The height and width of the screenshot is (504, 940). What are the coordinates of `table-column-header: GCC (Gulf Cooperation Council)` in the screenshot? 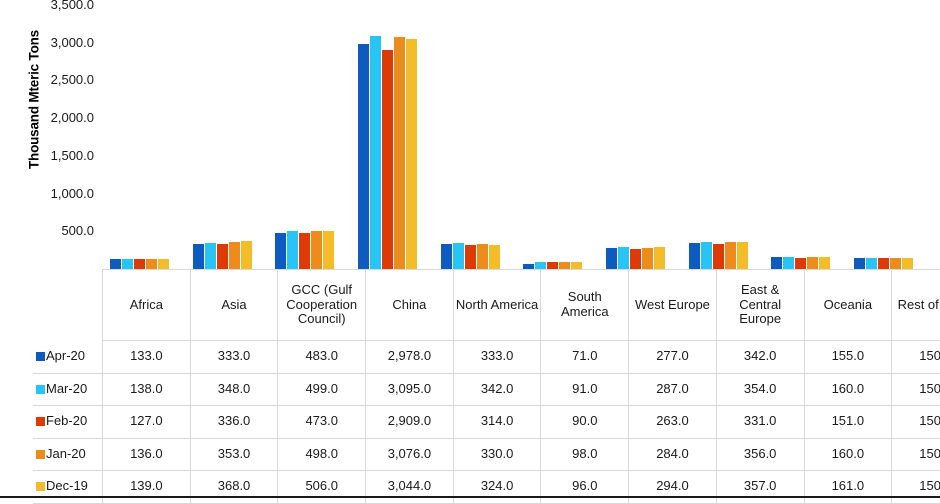 It's located at (322, 305).